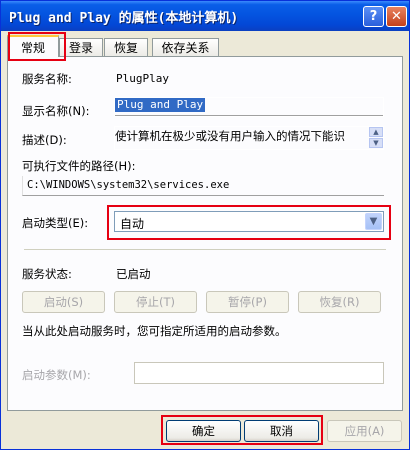 This screenshot has width=410, height=450. I want to click on tab-logon: 登录, so click(81, 47).